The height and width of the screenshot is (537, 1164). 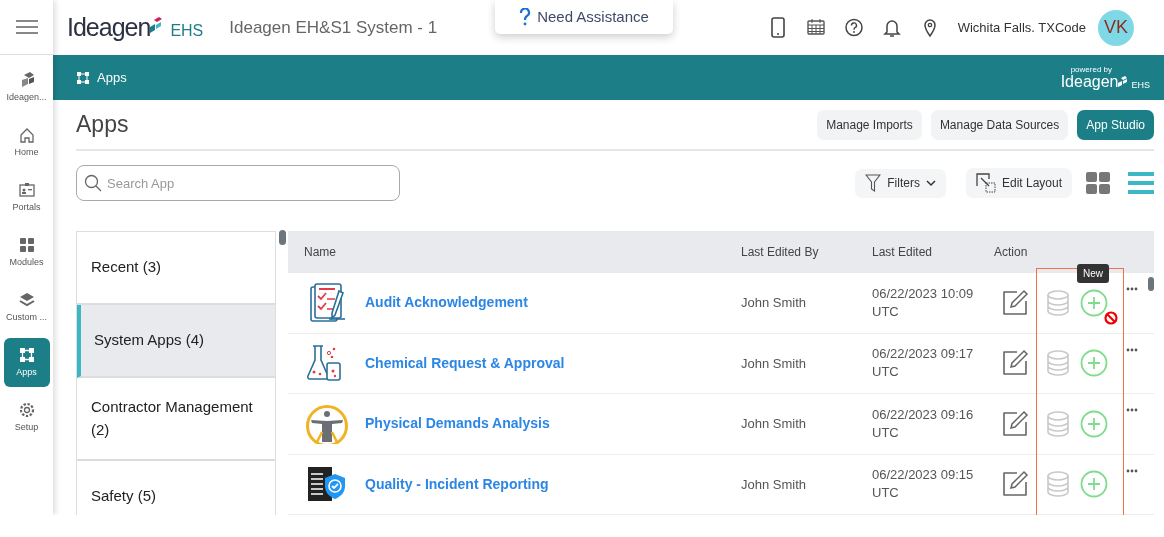 What do you see at coordinates (1089, 81) in the screenshot?
I see `brand-name: Ideagen` at bounding box center [1089, 81].